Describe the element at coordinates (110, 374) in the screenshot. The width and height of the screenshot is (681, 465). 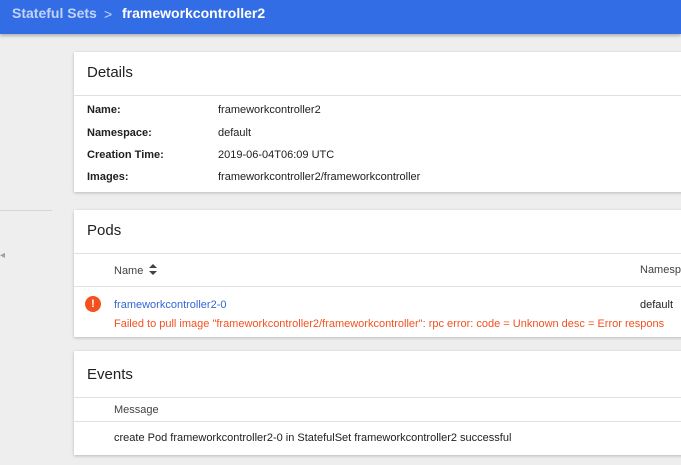
I see `events-title: Events` at that location.